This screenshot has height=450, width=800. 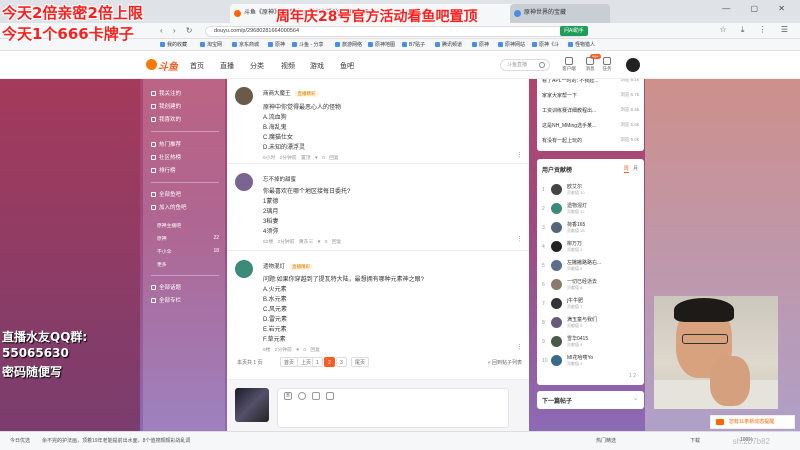 I want to click on bookmark-item: 我的收藏, so click(x=173, y=44).